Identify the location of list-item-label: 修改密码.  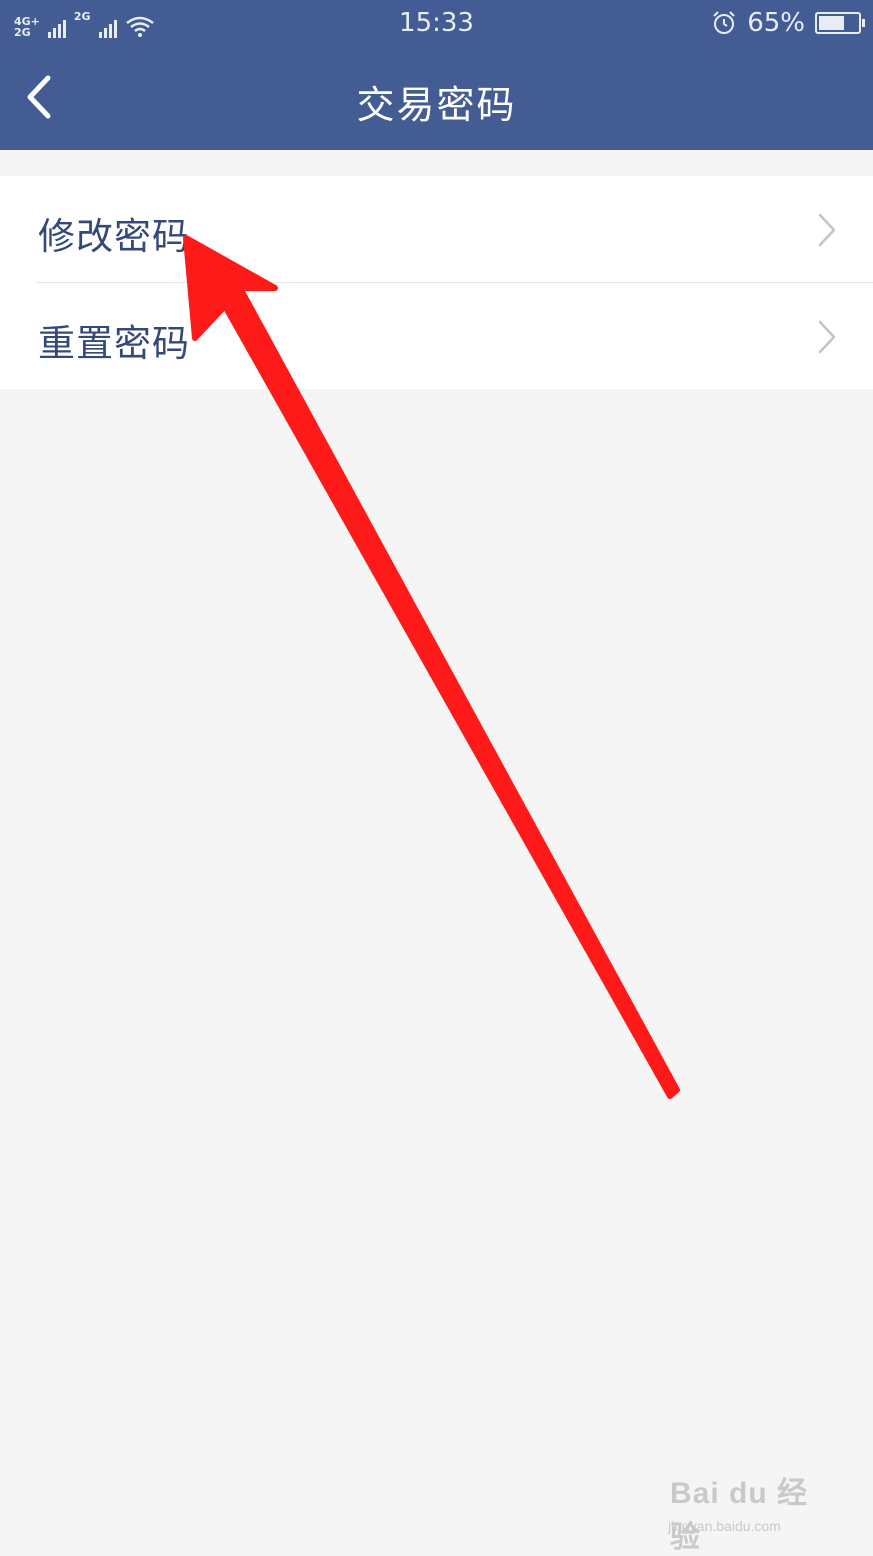
(114, 236).